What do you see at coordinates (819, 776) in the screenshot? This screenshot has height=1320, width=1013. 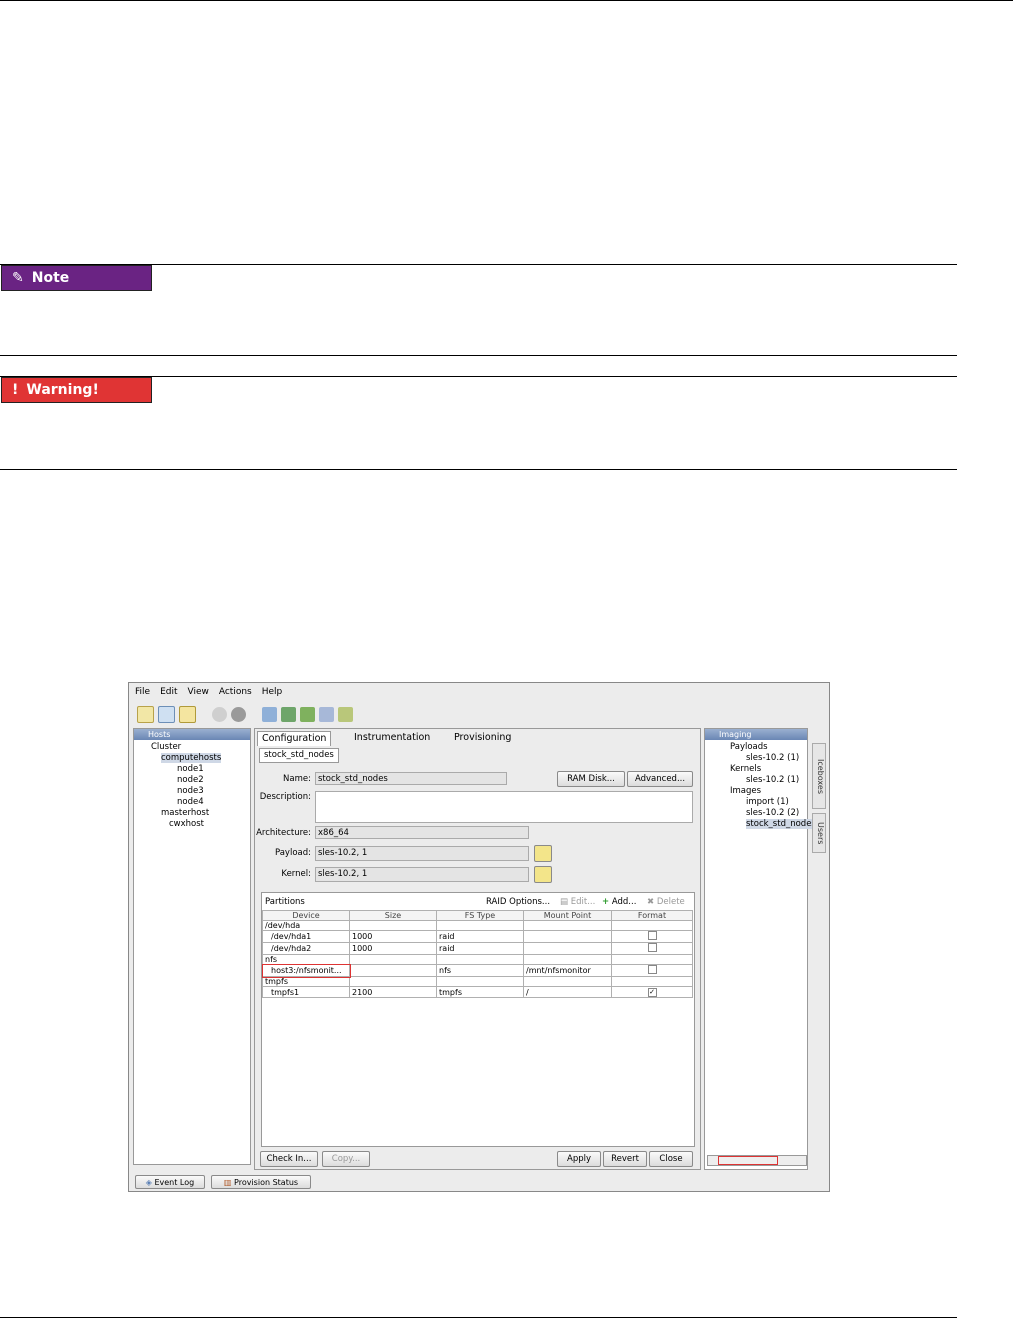 I see `side-tab-iceboxes: Iceboxes` at bounding box center [819, 776].